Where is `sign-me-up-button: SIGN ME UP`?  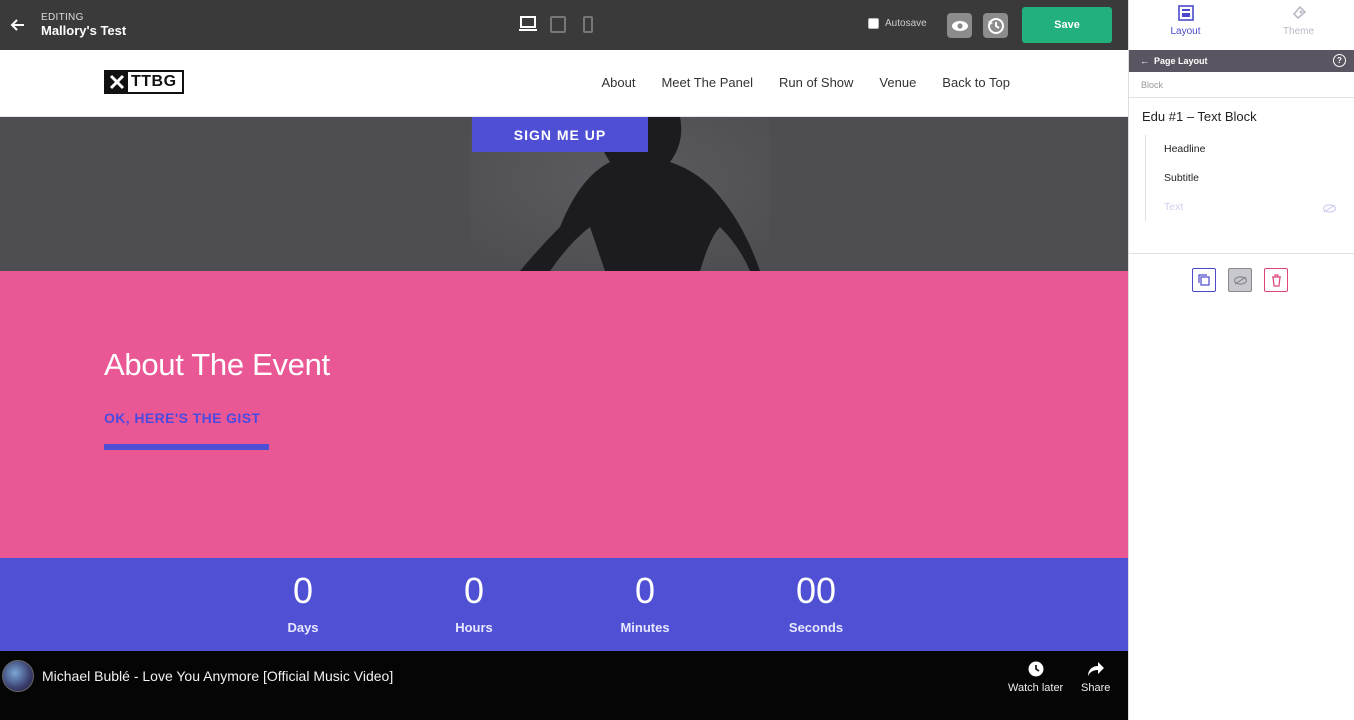
sign-me-up-button: SIGN ME UP is located at coordinates (560, 134).